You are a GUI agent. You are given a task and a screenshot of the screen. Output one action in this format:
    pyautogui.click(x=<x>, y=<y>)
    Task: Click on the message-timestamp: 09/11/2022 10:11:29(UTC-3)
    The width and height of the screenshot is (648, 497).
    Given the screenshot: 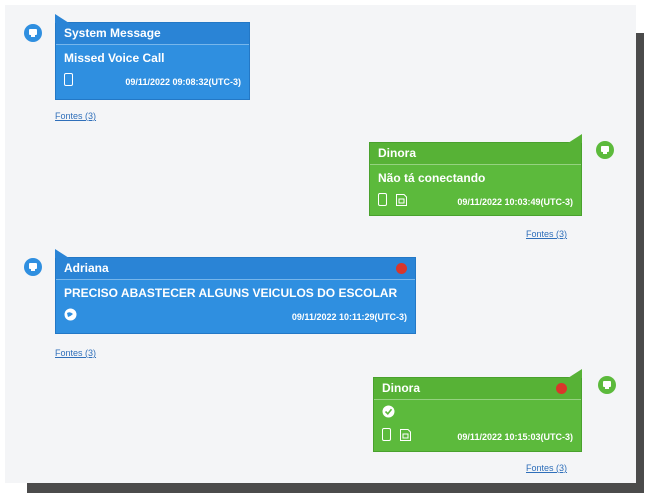 What is the action you would take?
    pyautogui.click(x=349, y=317)
    